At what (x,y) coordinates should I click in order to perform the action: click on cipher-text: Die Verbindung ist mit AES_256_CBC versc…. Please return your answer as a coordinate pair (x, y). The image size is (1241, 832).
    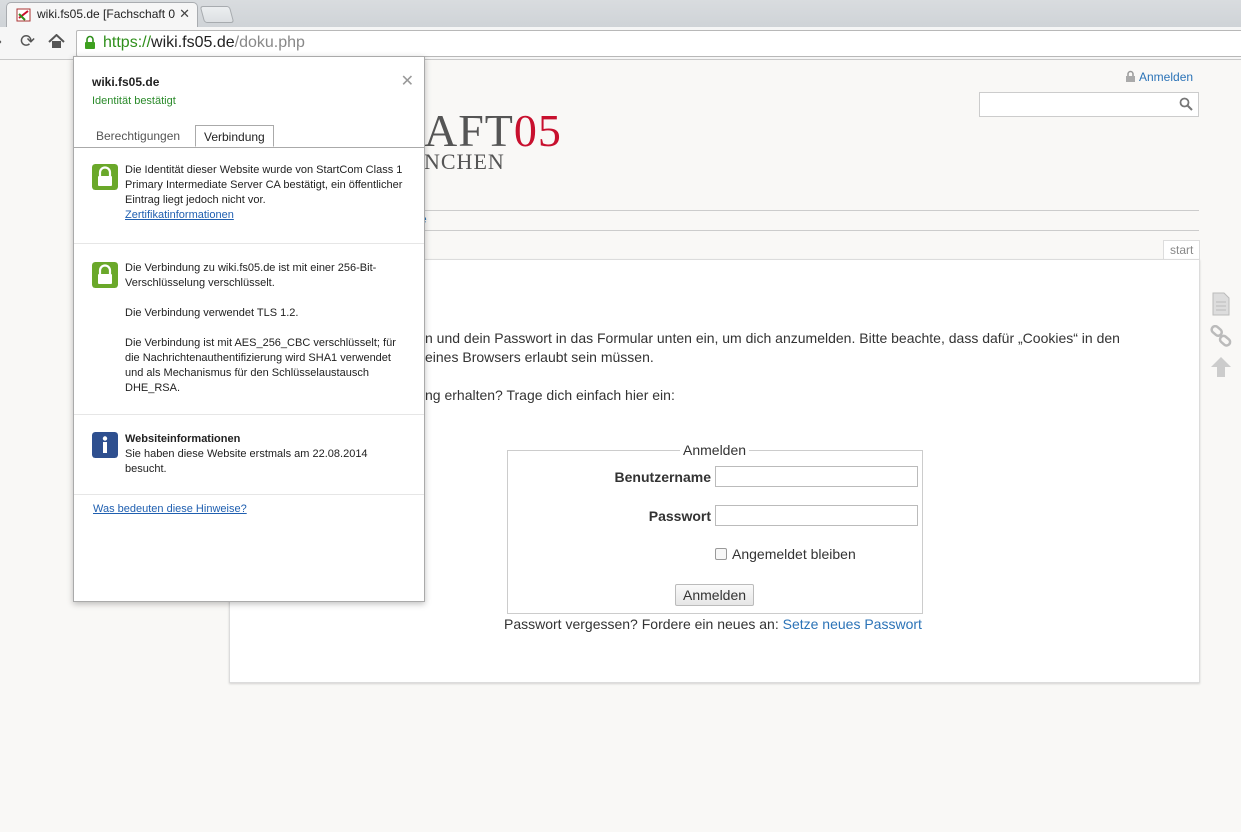
    Looking at the image, I should click on (260, 365).